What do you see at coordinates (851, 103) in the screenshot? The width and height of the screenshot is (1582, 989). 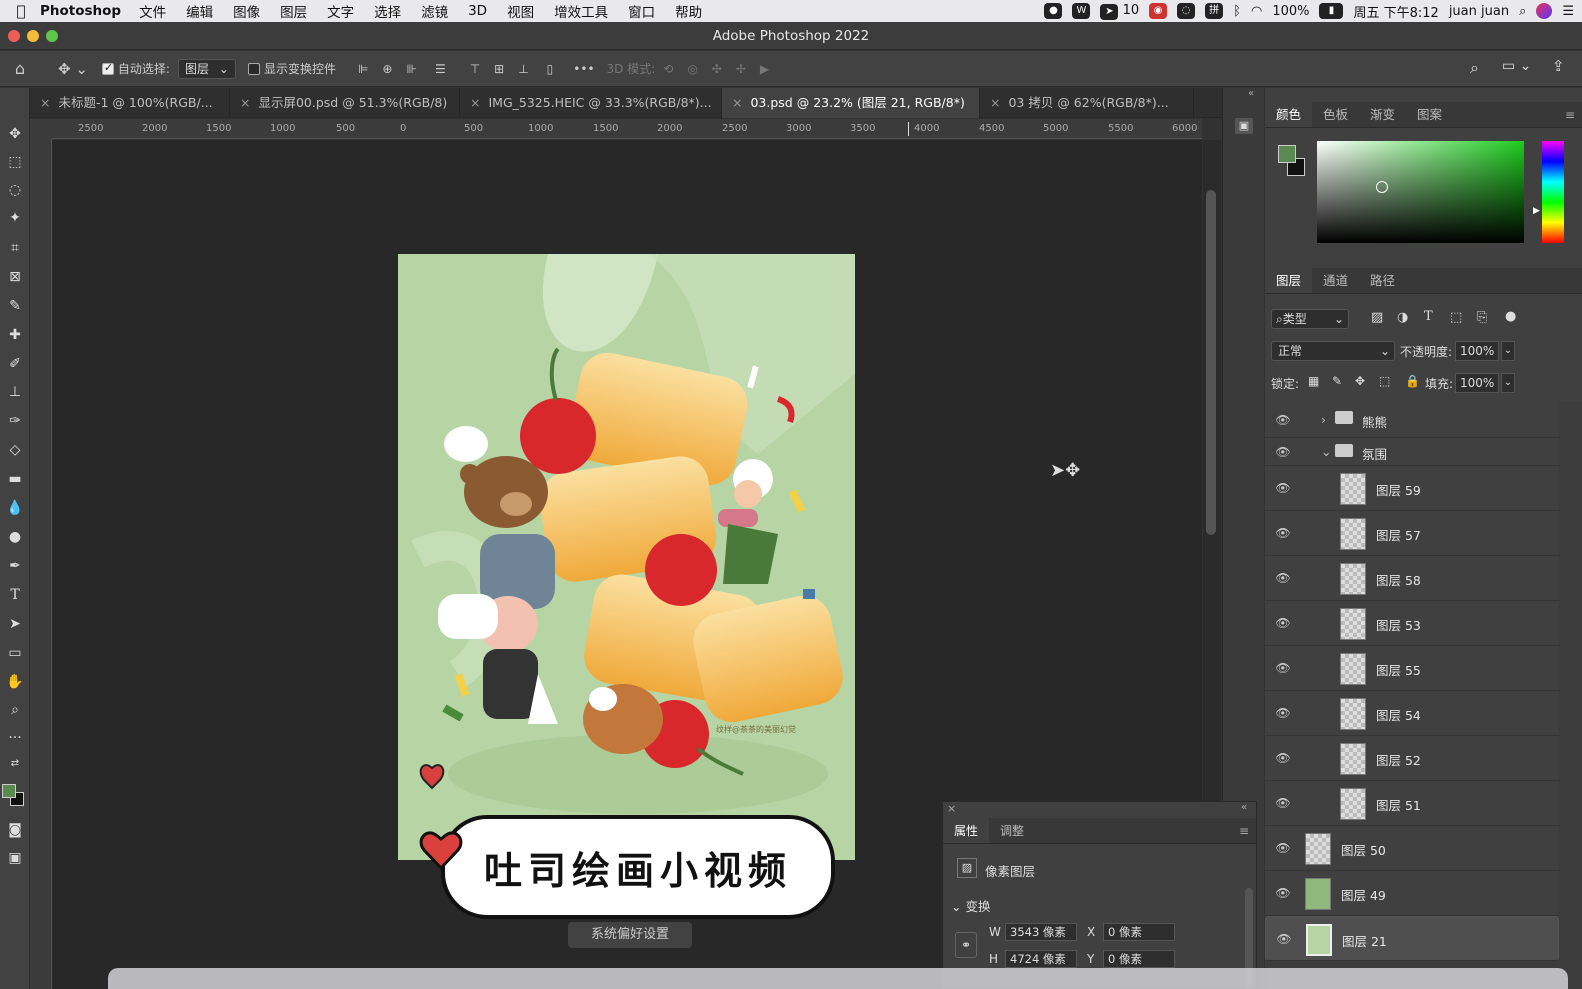 I see `doc-tab-4-active: × 03.psd @ 23.2% (图层 21, RGB/8*)` at bounding box center [851, 103].